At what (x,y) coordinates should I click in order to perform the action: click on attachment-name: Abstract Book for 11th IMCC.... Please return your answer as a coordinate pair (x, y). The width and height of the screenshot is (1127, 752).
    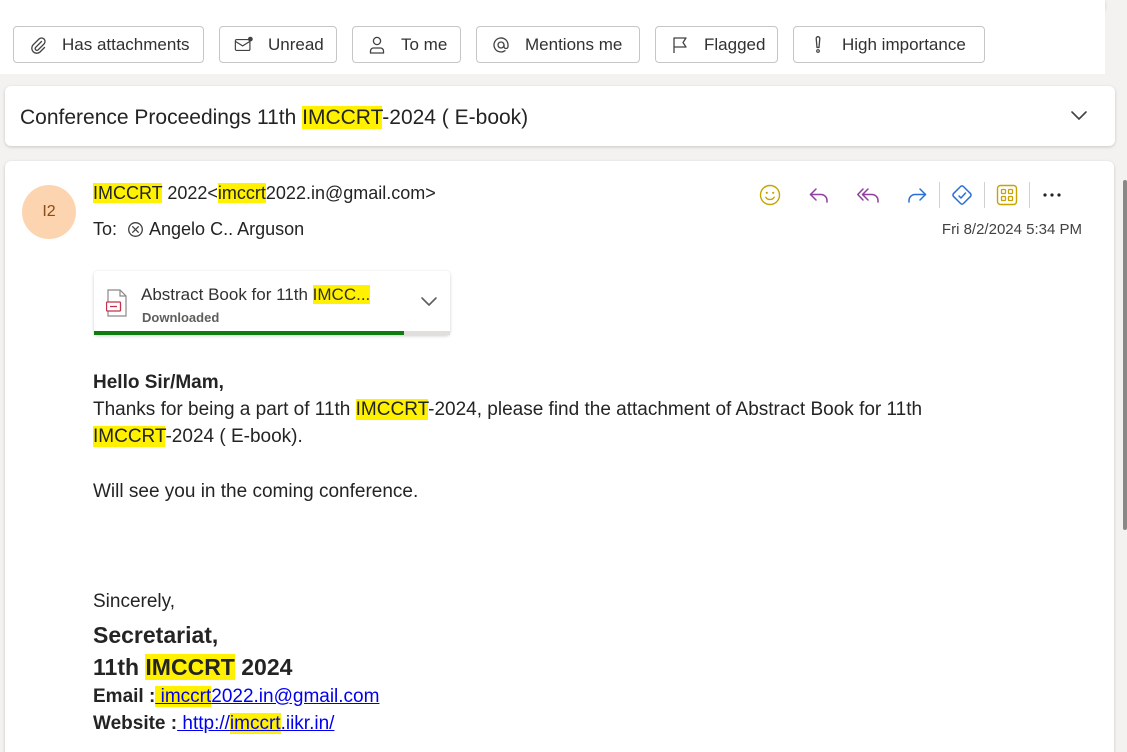
    Looking at the image, I should click on (256, 295).